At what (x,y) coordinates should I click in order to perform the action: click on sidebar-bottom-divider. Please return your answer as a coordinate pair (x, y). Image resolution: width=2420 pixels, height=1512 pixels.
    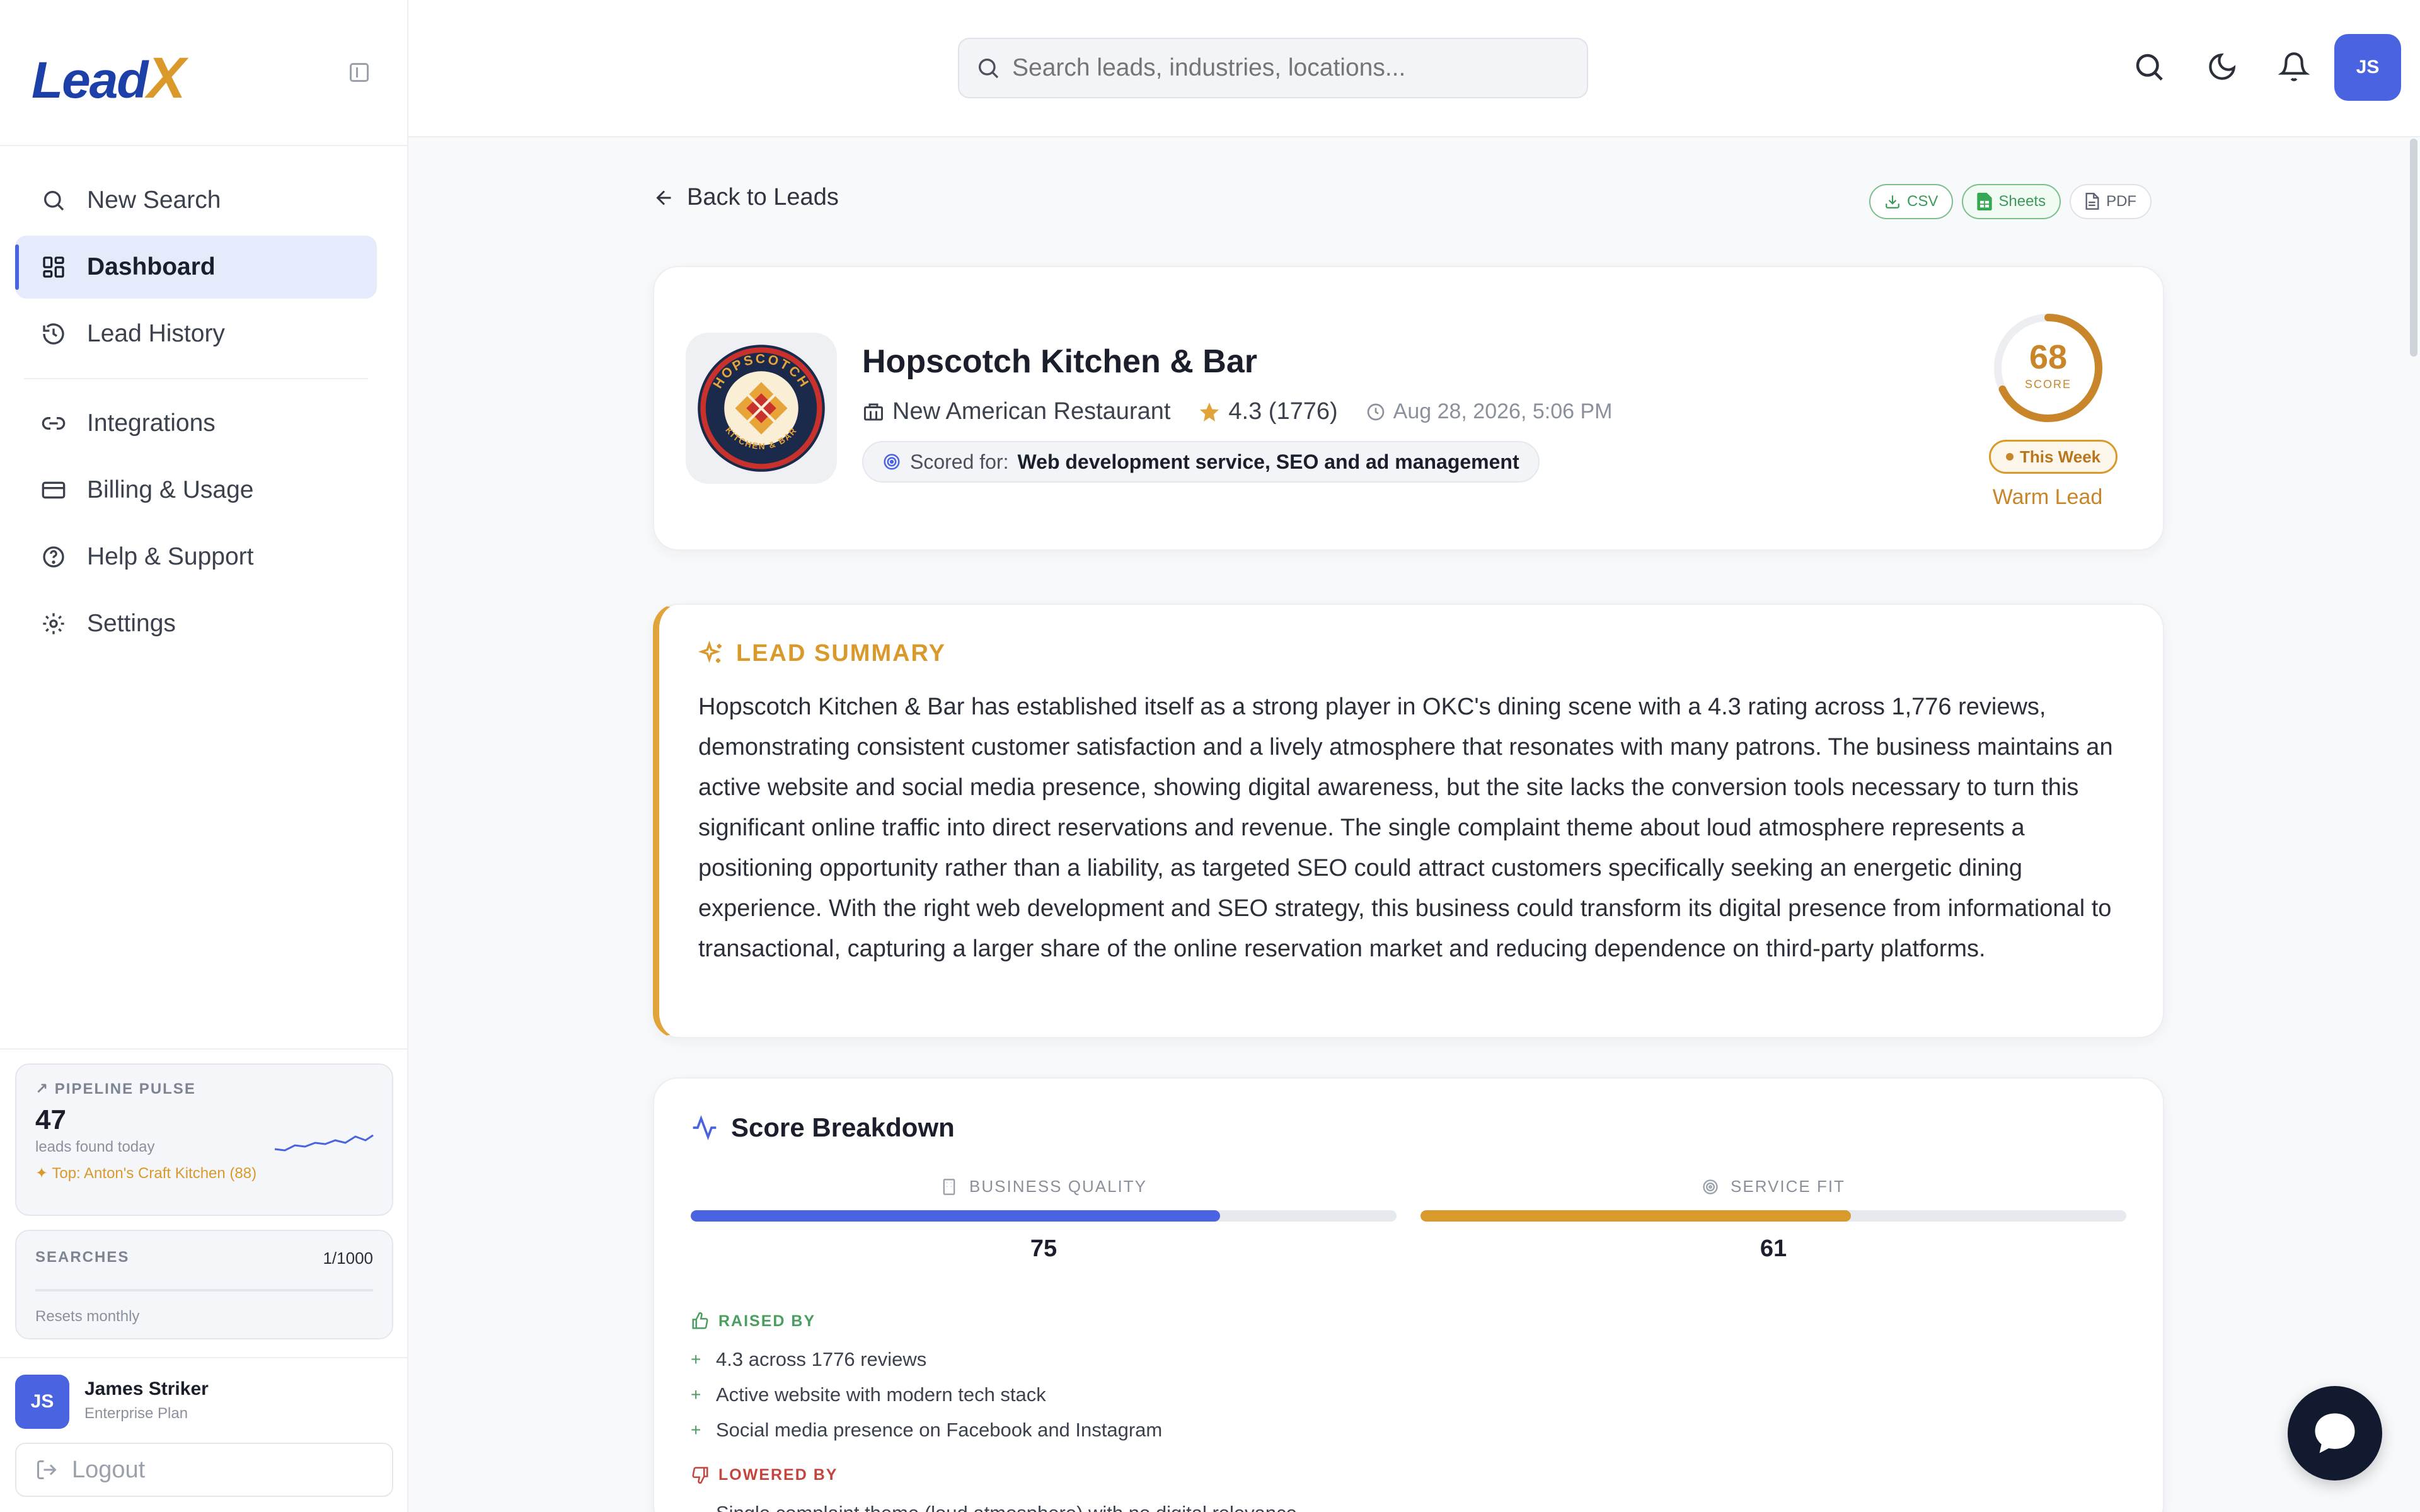
    Looking at the image, I should click on (204, 1049).